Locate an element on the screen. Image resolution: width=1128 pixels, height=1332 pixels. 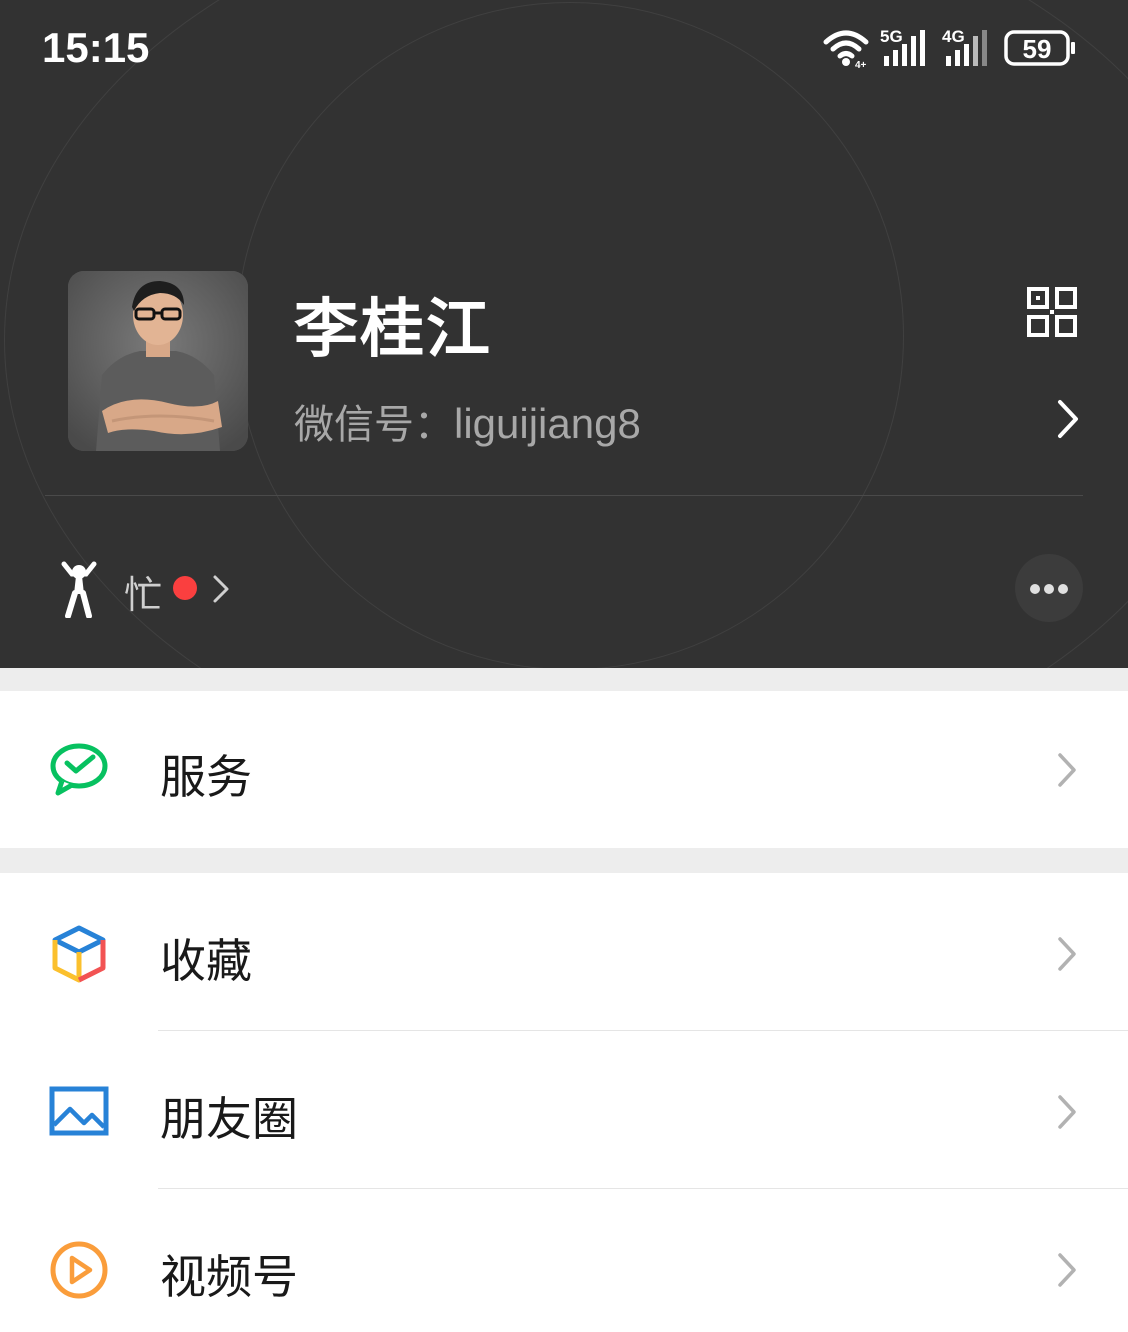
menu-item-label: 收藏 is located at coordinates (206, 961).